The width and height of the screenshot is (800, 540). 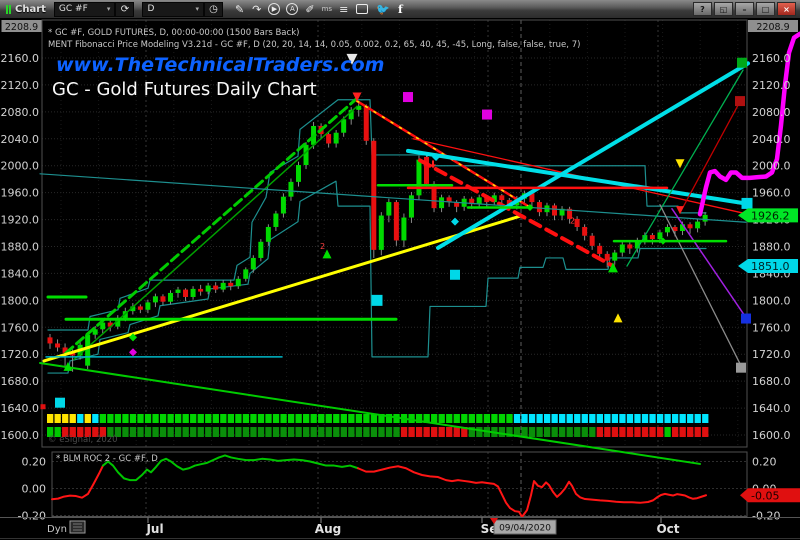 I want to click on interval-value: D, so click(x=151, y=9).